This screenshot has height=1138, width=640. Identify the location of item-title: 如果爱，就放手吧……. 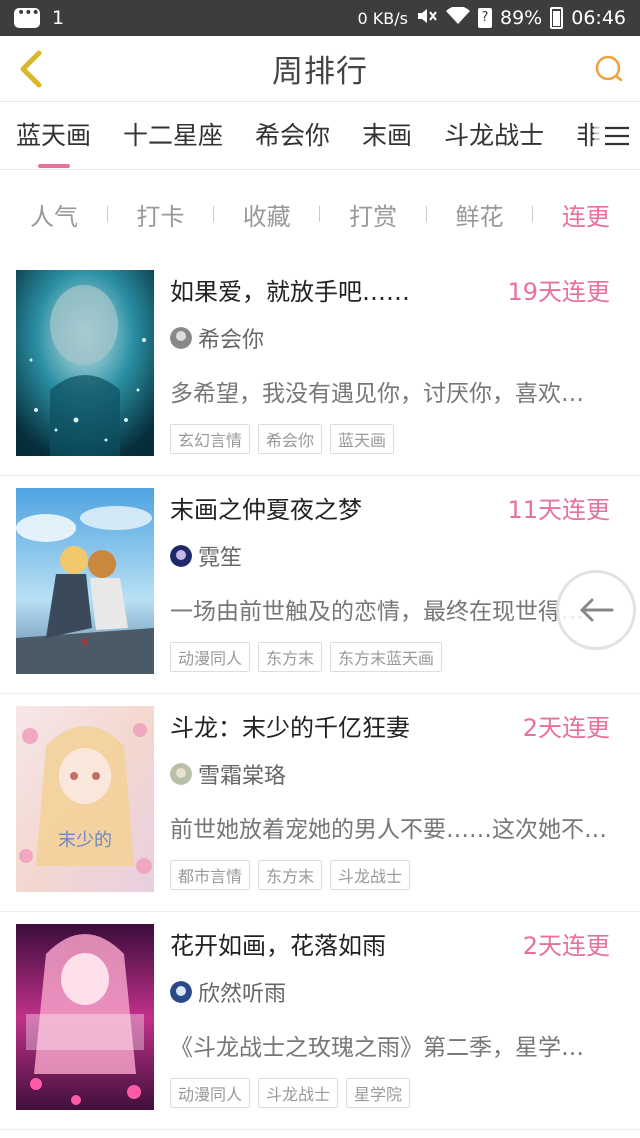
(290, 292).